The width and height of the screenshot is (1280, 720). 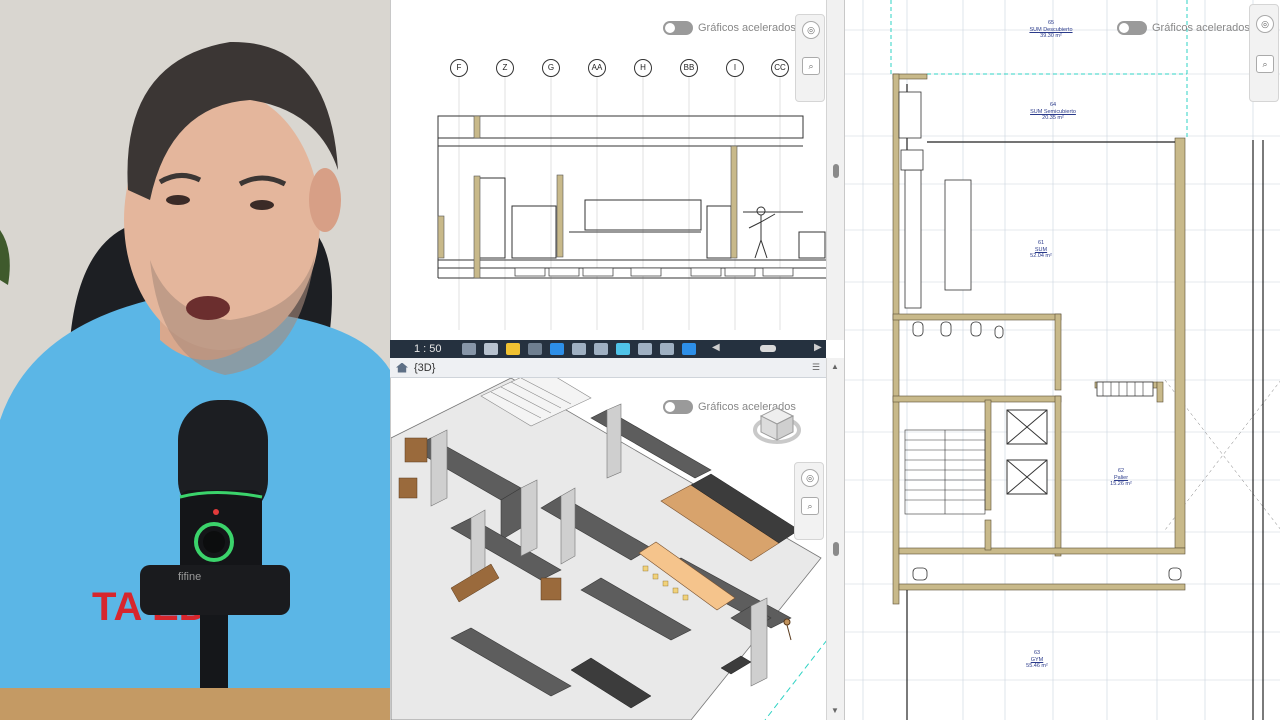 What do you see at coordinates (1201, 28) in the screenshot?
I see `graphics-toggle-label: Gráficos acelerados` at bounding box center [1201, 28].